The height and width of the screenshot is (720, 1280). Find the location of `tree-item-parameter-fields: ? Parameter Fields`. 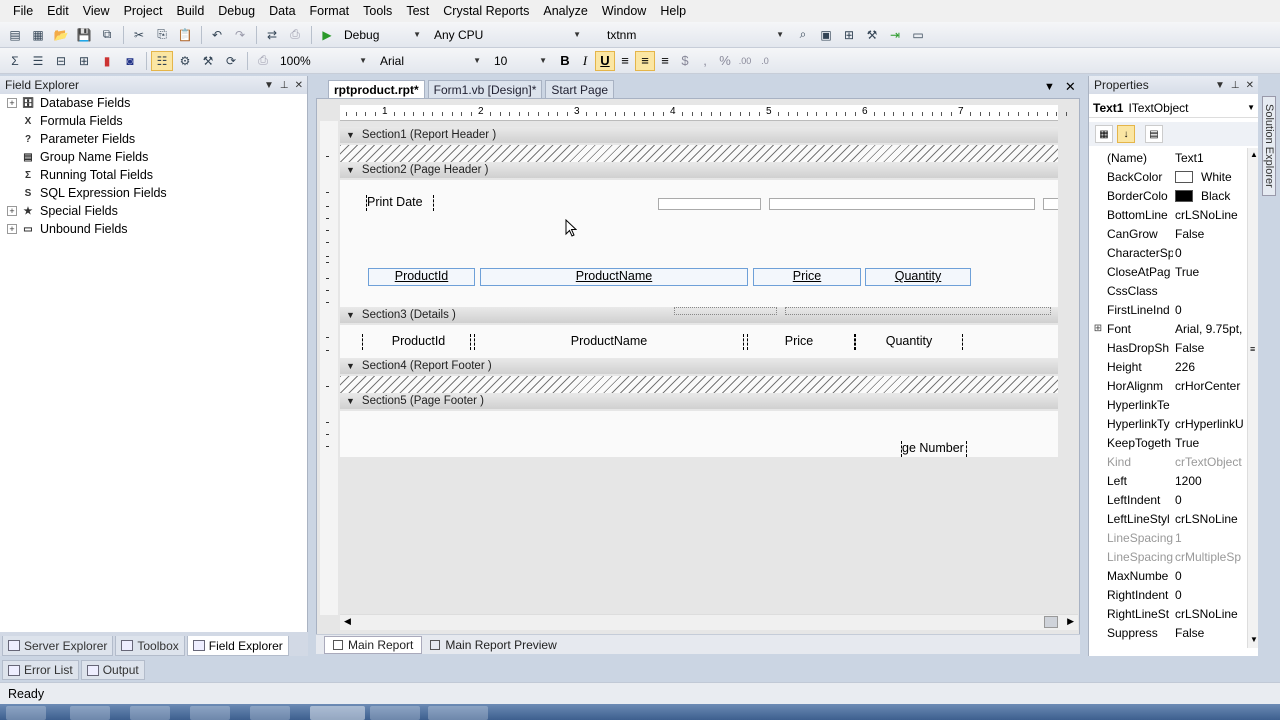

tree-item-parameter-fields: ? Parameter Fields is located at coordinates (153, 139).